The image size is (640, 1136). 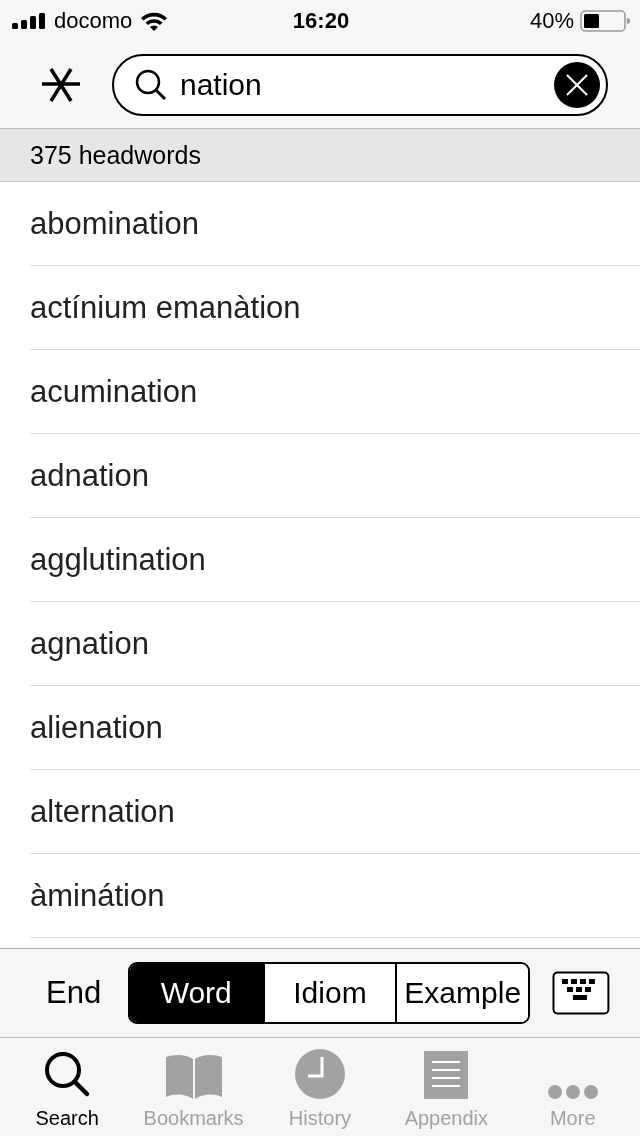 What do you see at coordinates (96, 727) in the screenshot?
I see `headword-item: alienation` at bounding box center [96, 727].